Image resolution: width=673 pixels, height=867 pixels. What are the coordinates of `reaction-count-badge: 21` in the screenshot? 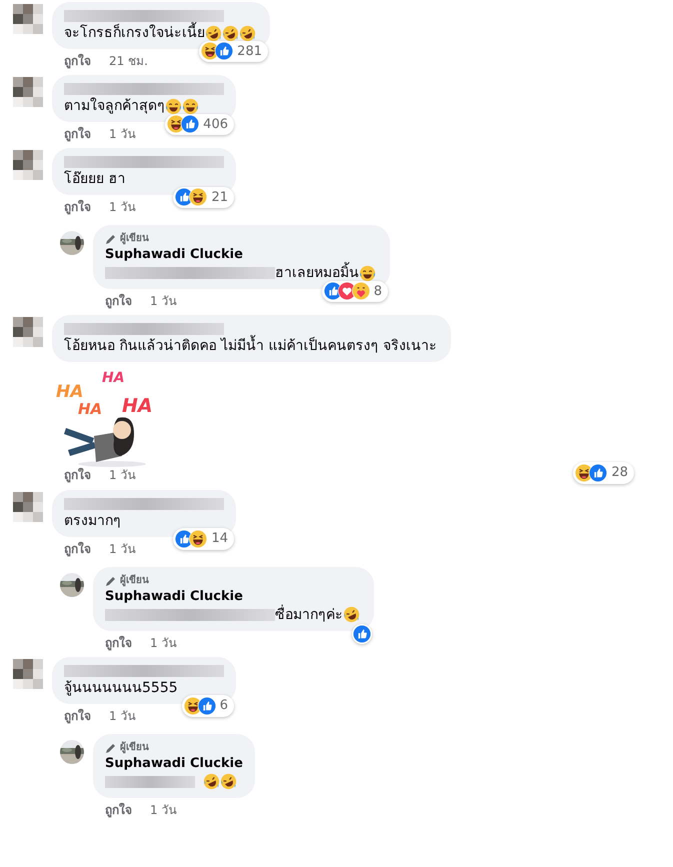 It's located at (203, 197).